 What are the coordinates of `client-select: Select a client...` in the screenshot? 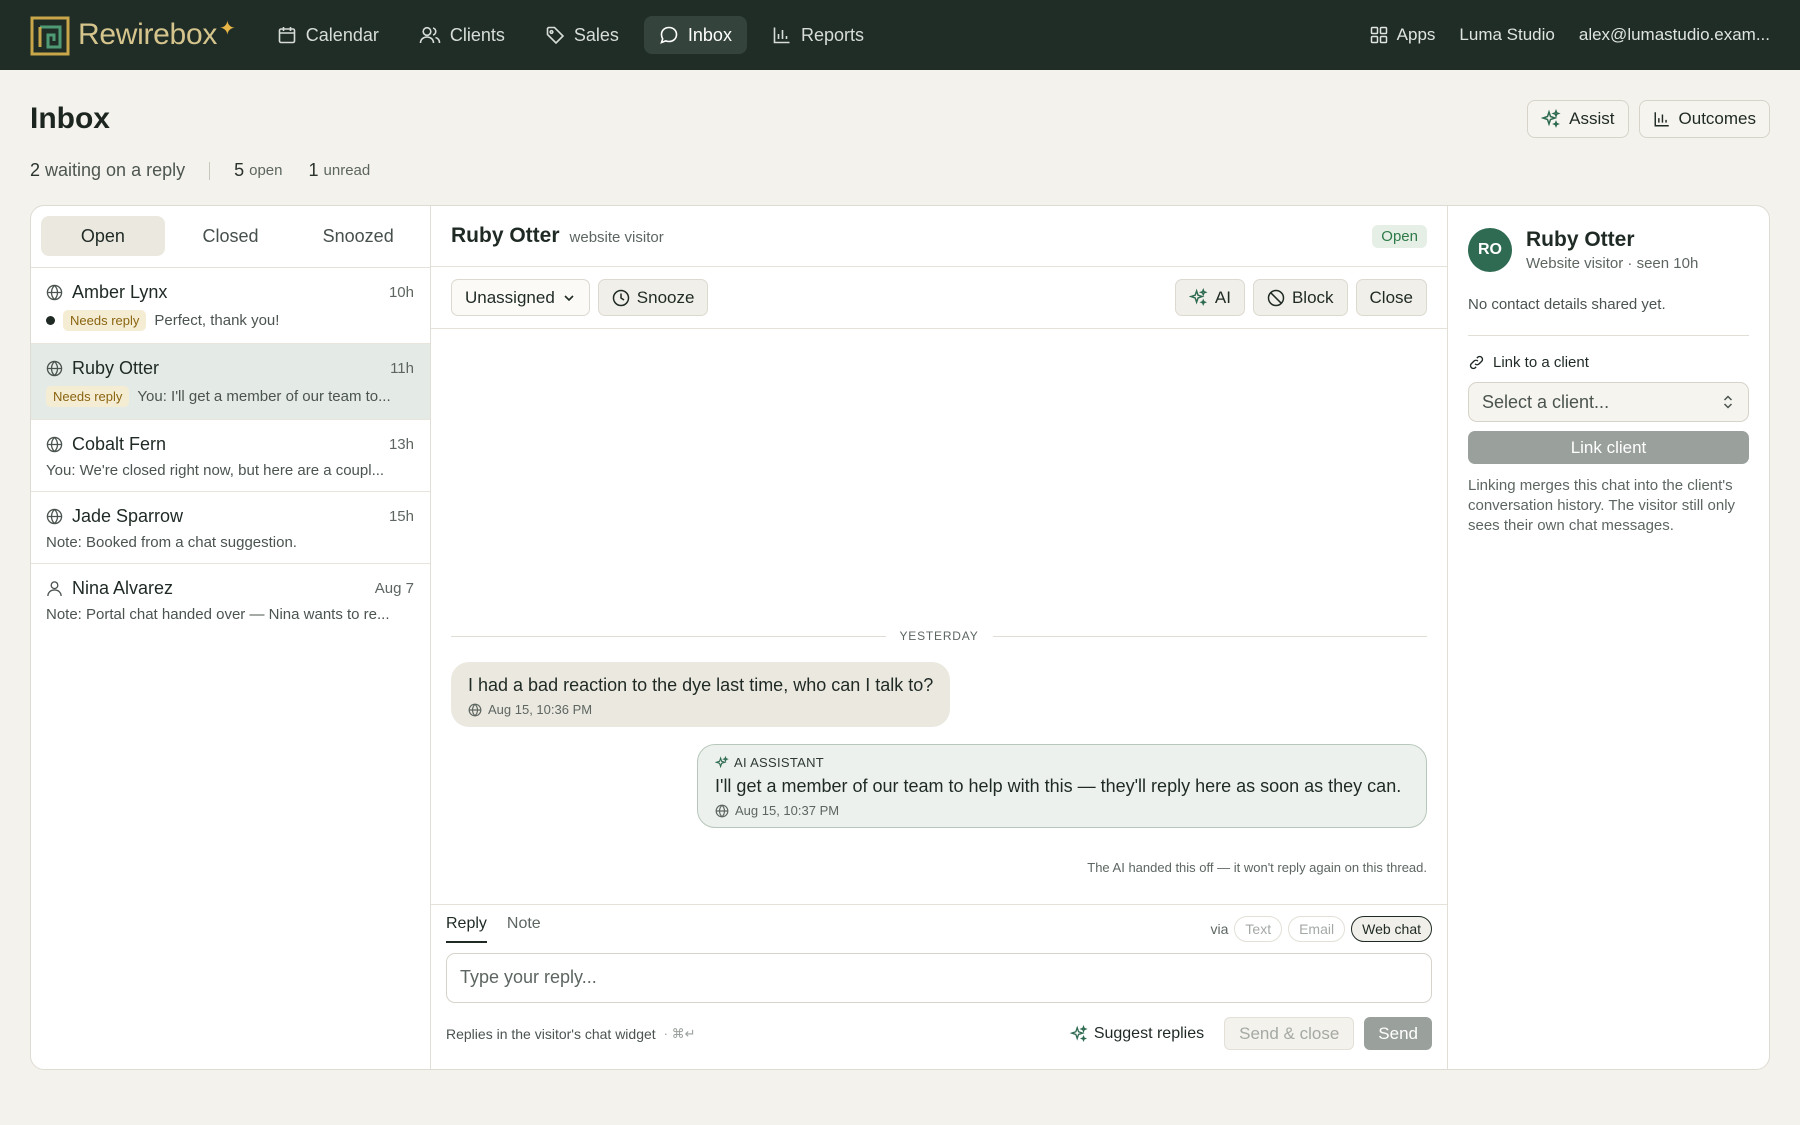 It's located at (1608, 402).